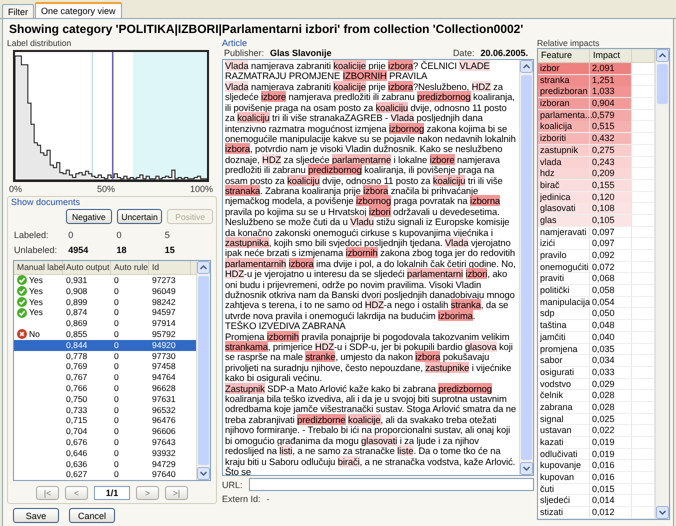 This screenshot has height=526, width=676. Describe the element at coordinates (164, 291) in the screenshot. I see `table-cell-text: 96049` at that location.